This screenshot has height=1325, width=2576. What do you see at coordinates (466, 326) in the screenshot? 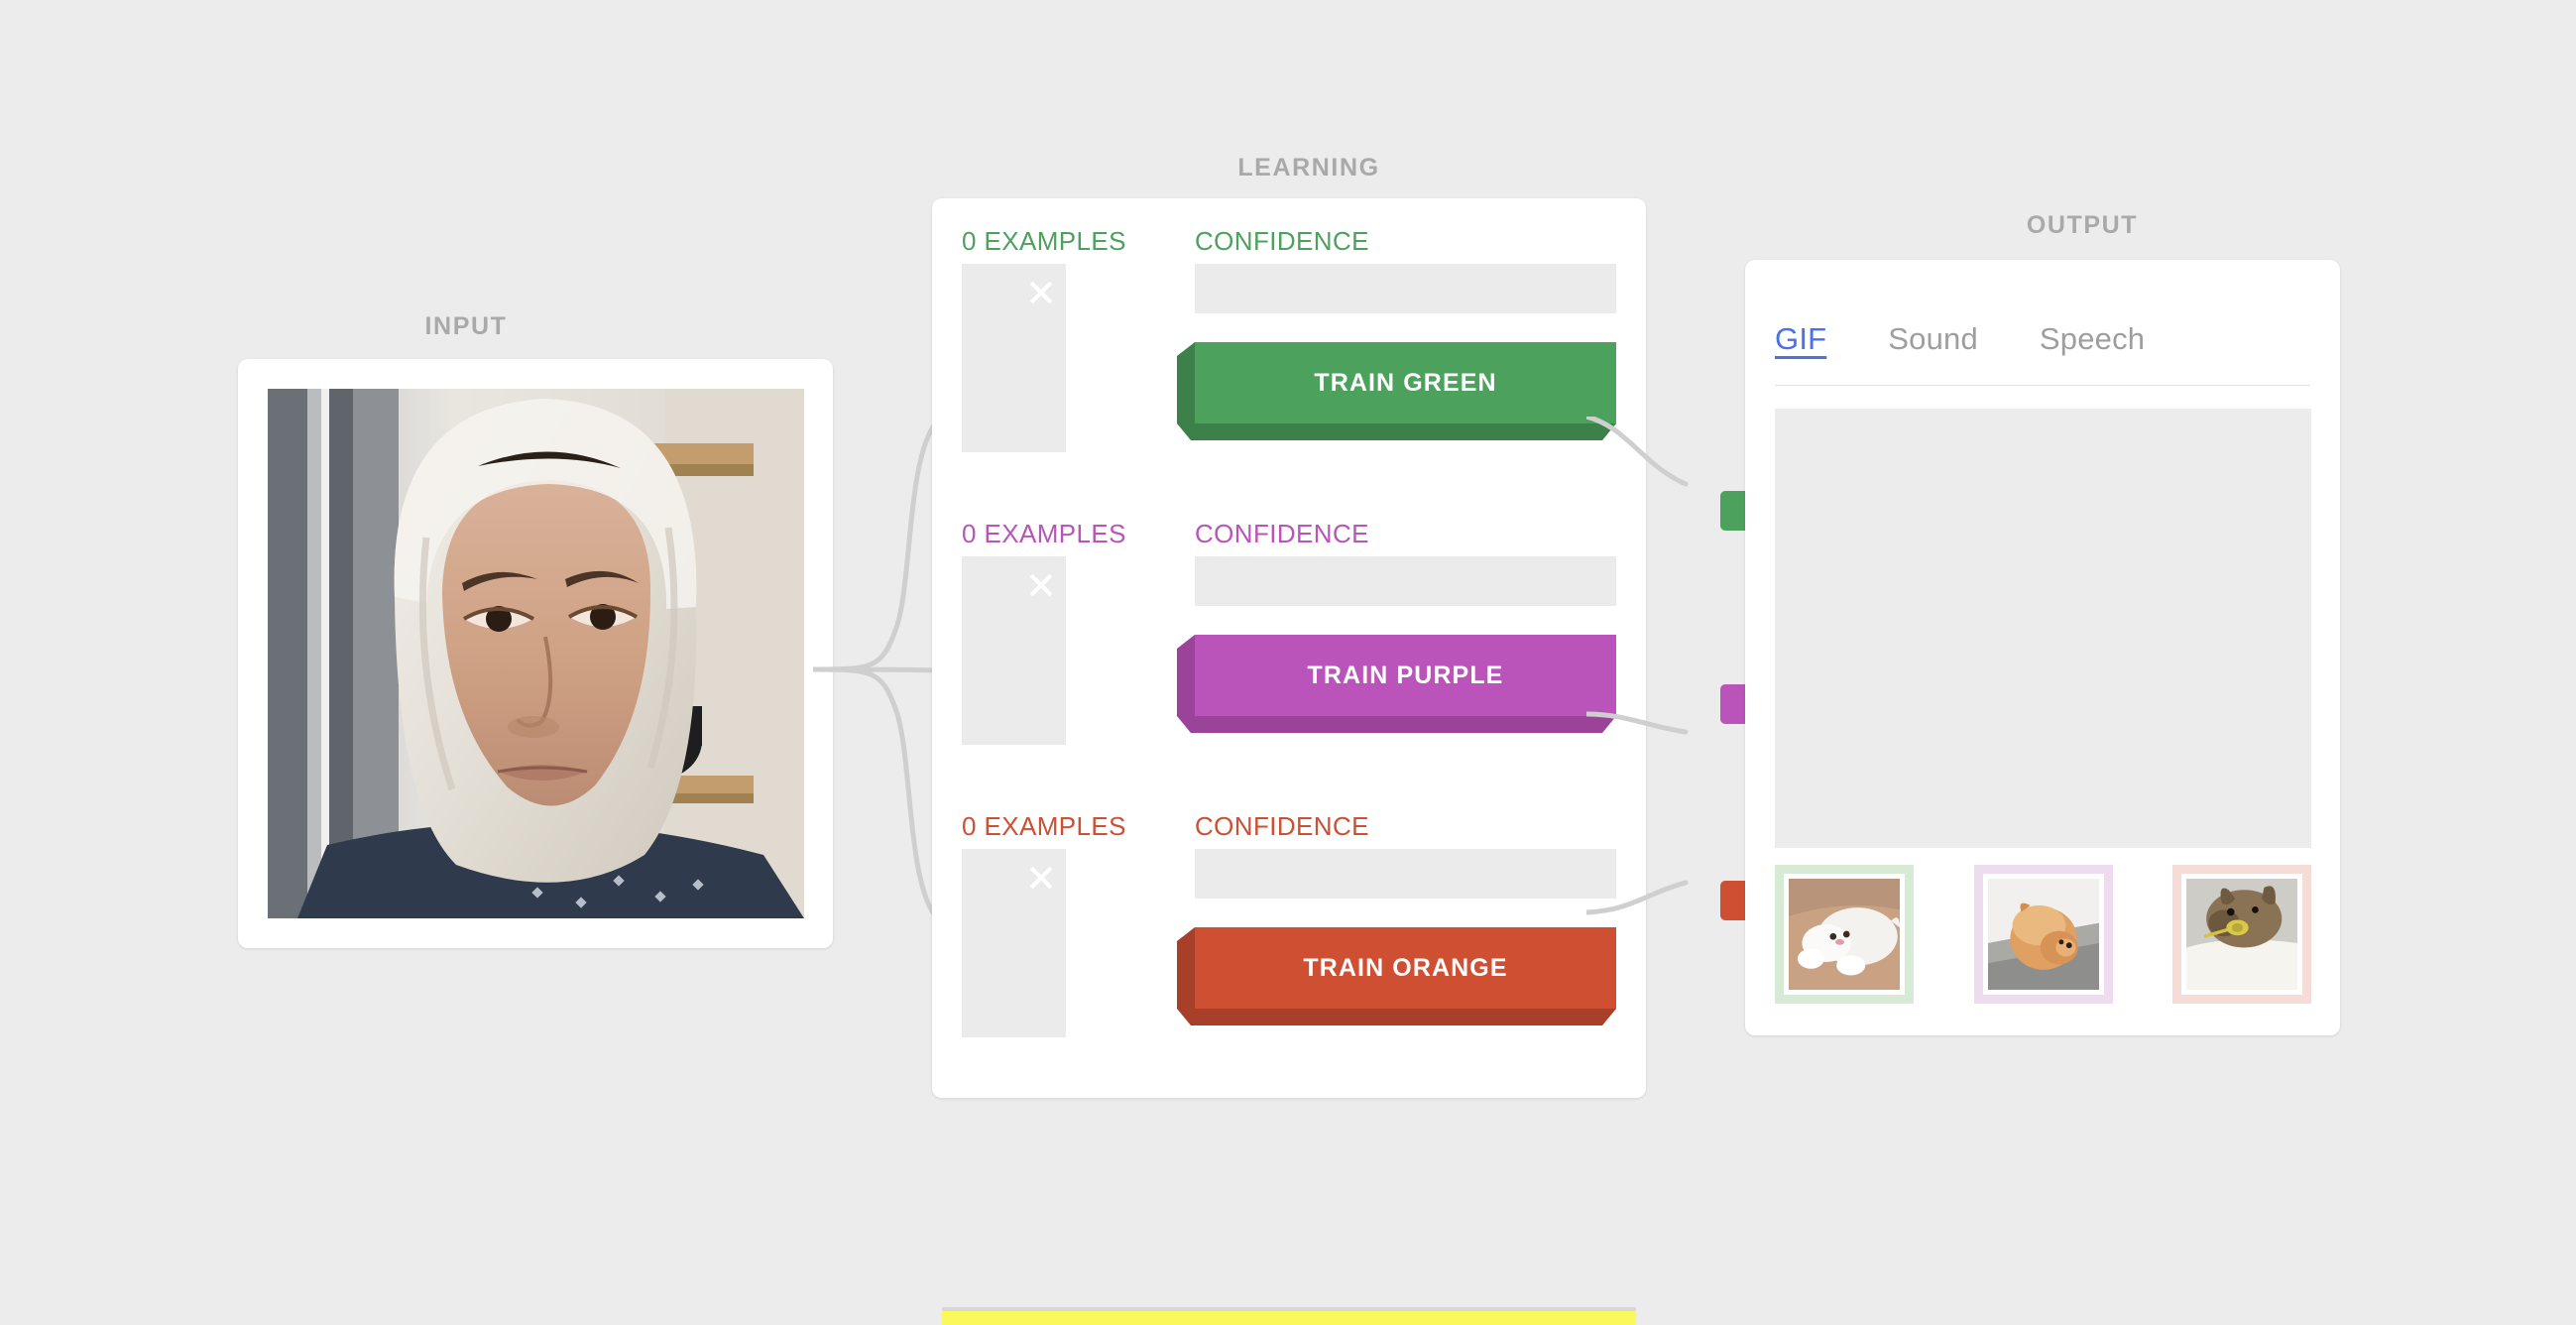
I see `input-section-label: INPUT` at bounding box center [466, 326].